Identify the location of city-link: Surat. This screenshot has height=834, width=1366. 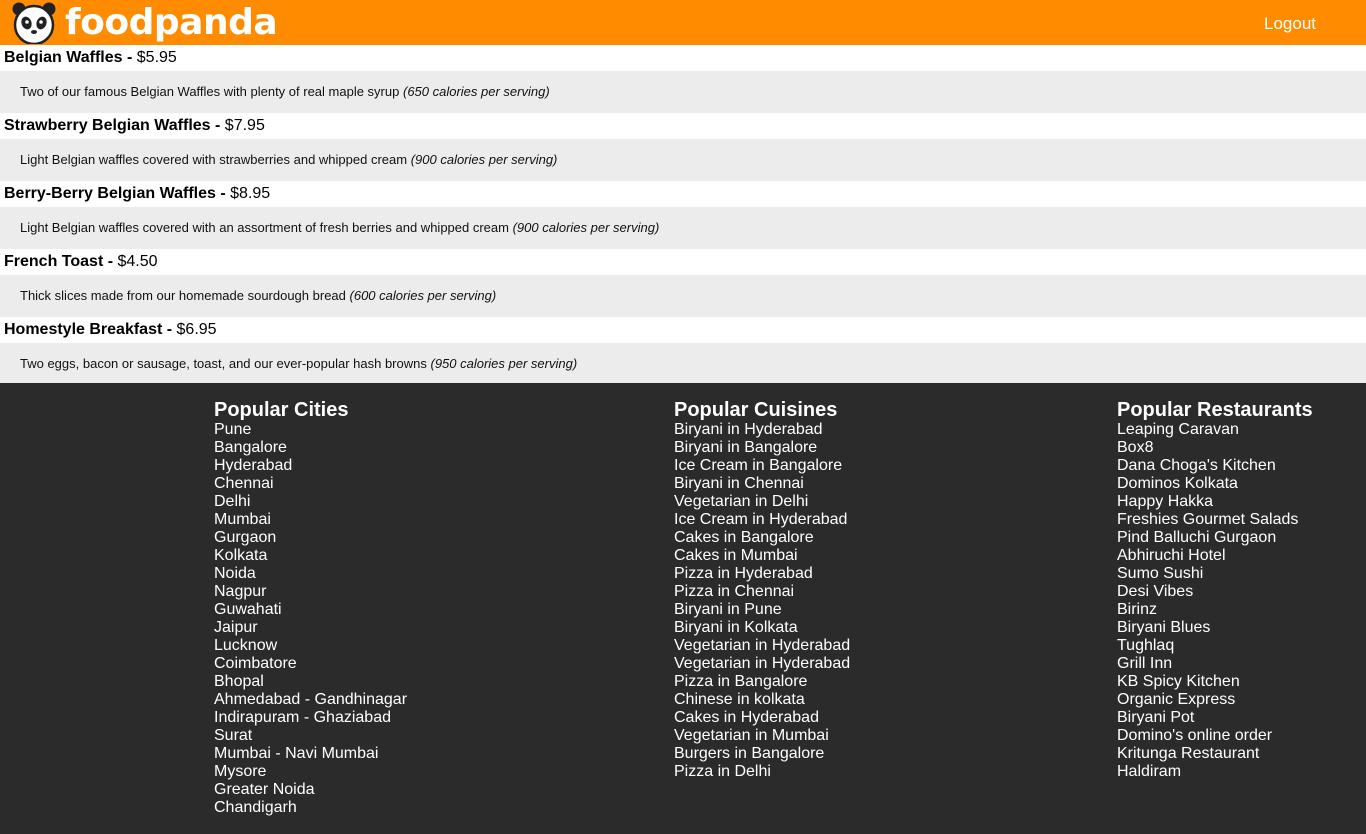
(310, 736).